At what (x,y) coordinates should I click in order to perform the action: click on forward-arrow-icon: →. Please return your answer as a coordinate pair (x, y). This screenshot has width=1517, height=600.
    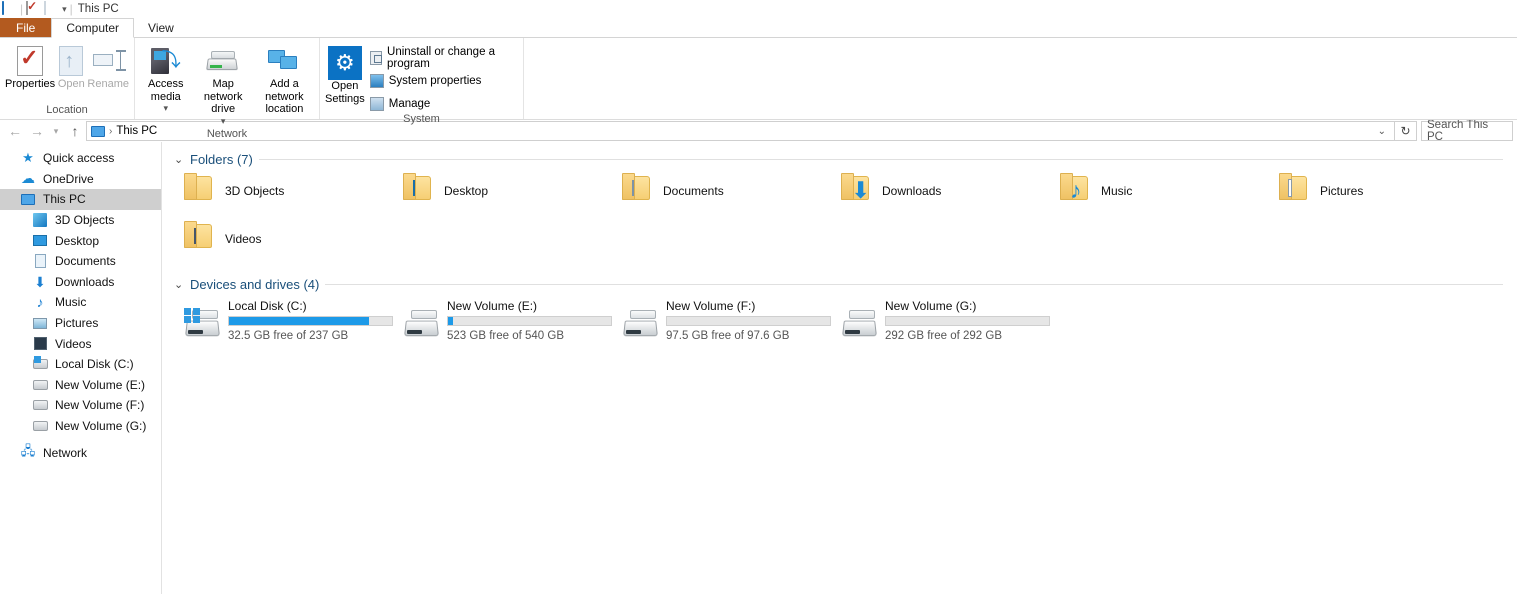
    Looking at the image, I should click on (37, 131).